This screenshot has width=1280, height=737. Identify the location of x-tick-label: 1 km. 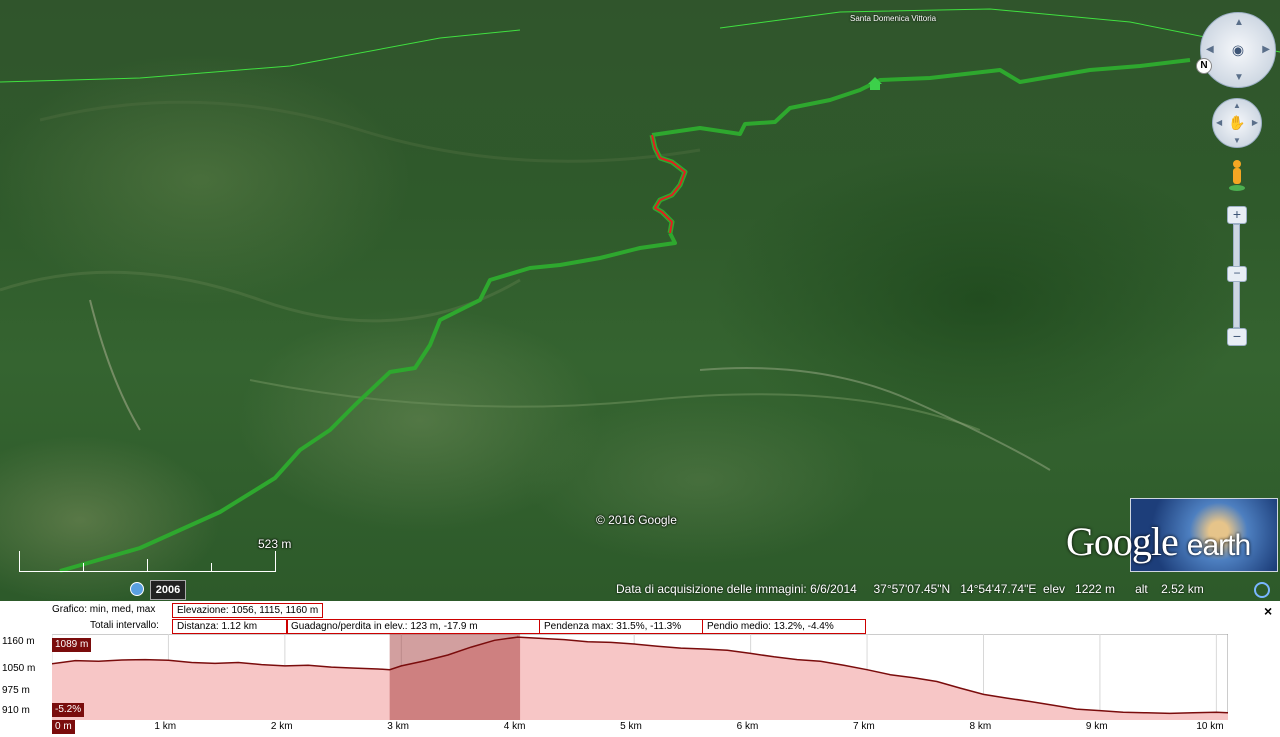
(165, 726).